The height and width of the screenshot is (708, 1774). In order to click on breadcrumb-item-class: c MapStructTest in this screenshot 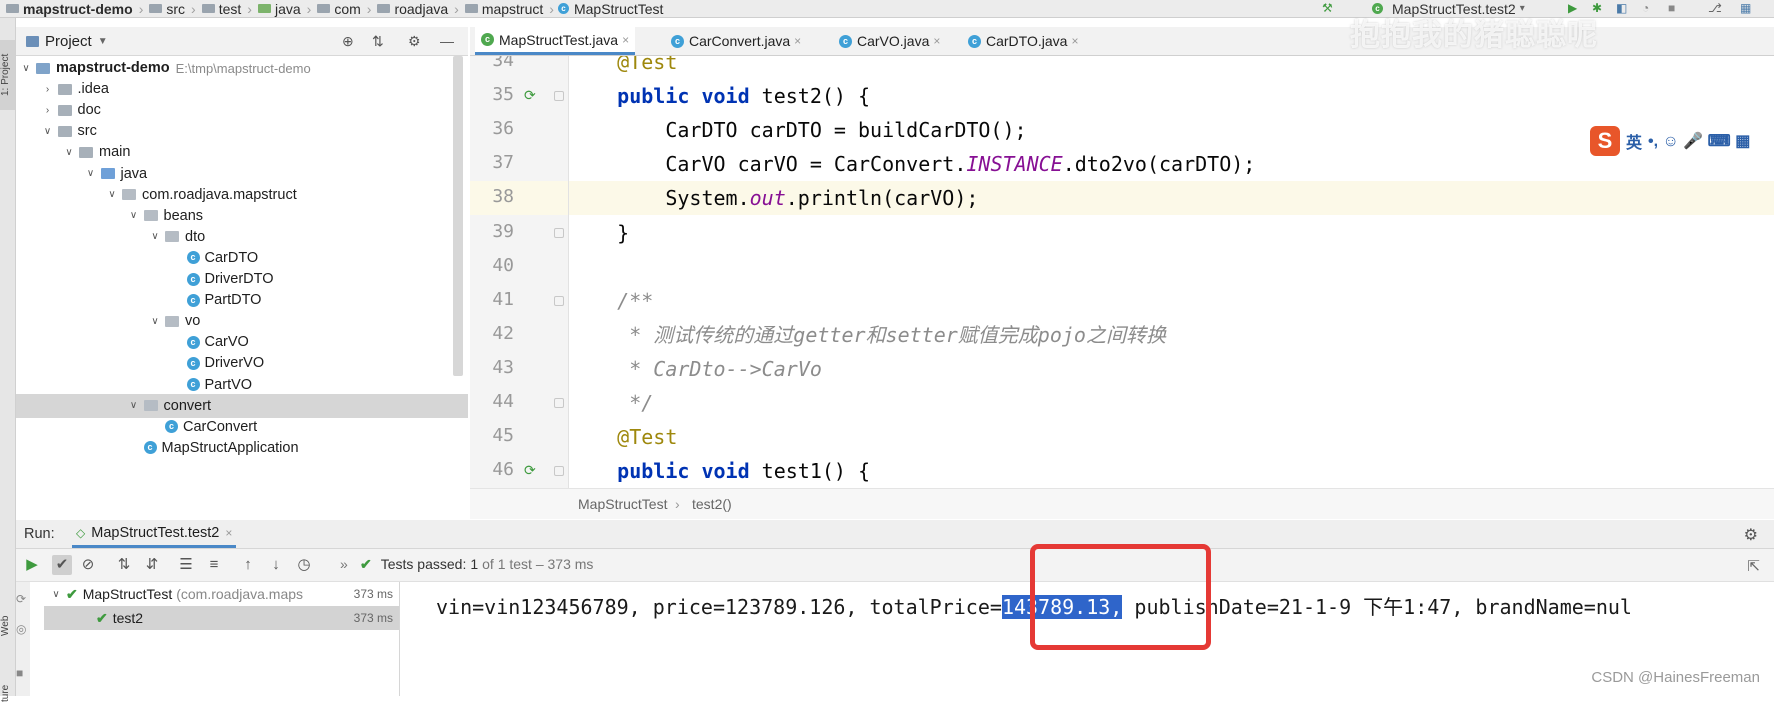, I will do `click(610, 9)`.